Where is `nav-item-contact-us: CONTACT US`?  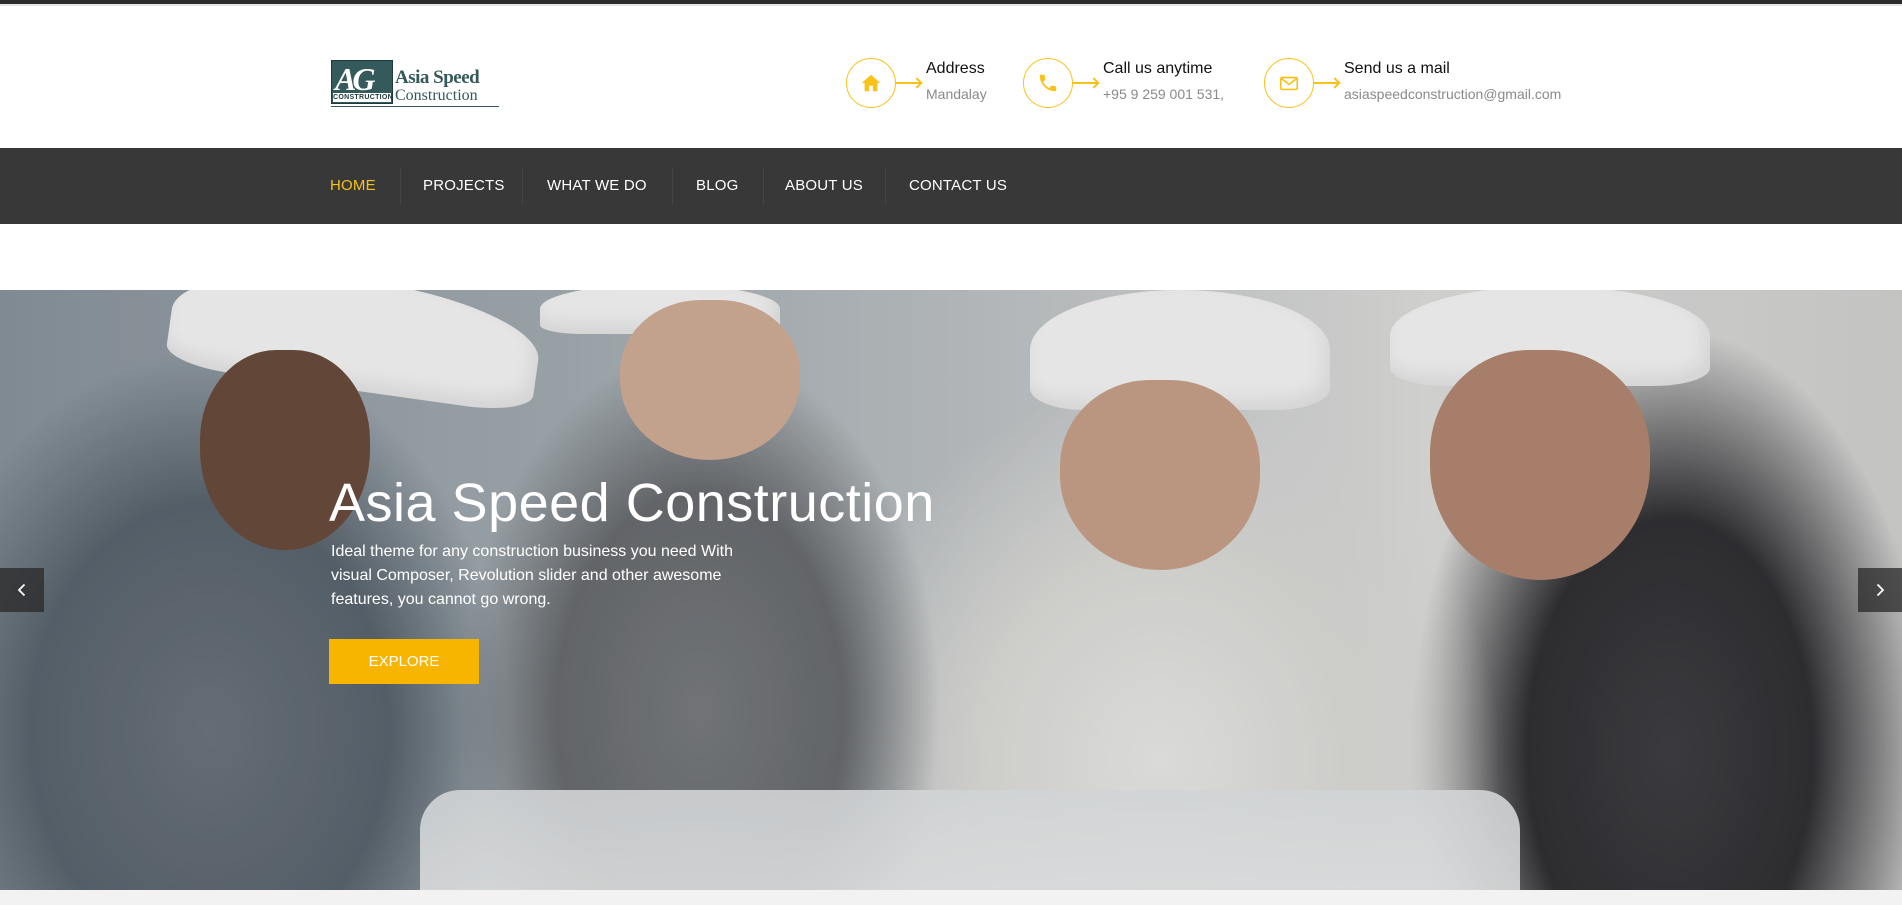 nav-item-contact-us: CONTACT US is located at coordinates (958, 186).